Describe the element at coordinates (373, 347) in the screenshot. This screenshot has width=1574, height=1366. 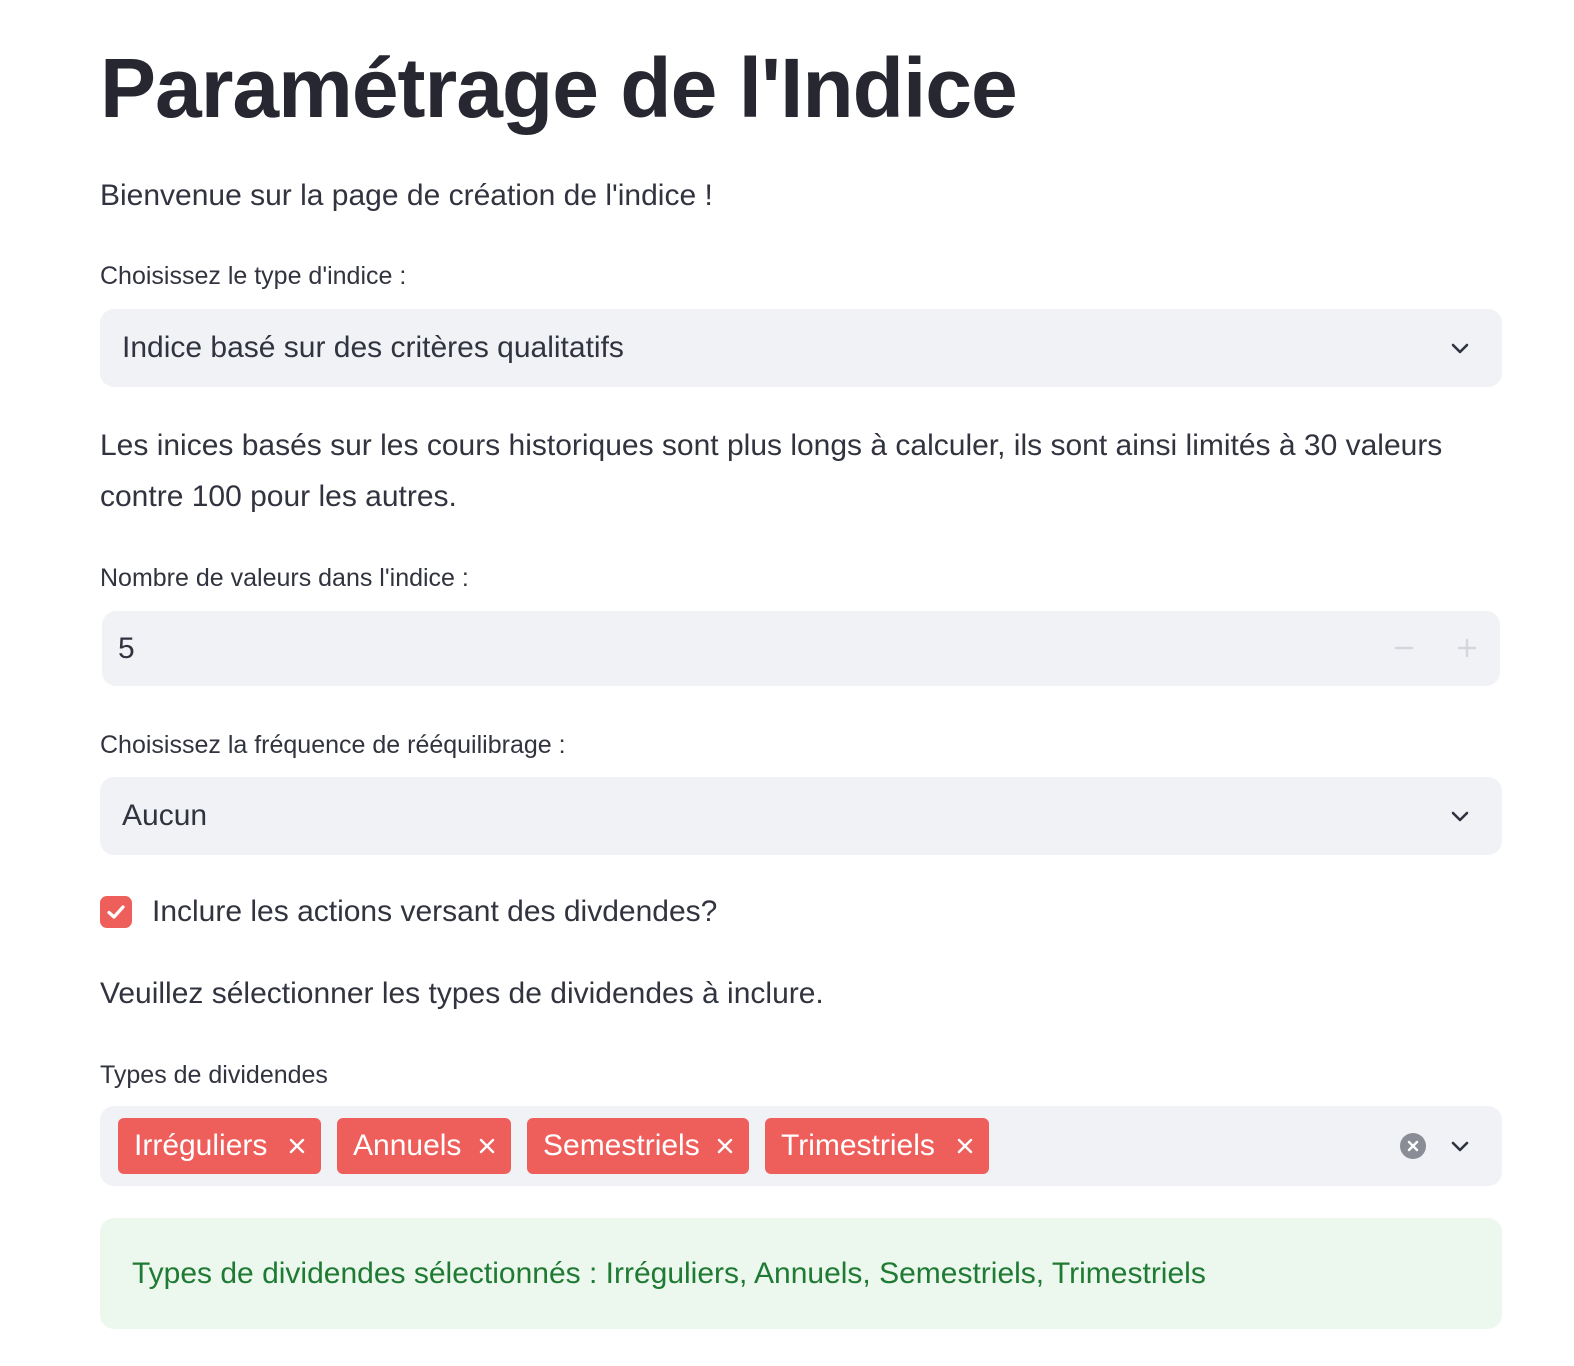
I see `index-type-selected-value: Indice basé sur des critères qualitatifs` at that location.